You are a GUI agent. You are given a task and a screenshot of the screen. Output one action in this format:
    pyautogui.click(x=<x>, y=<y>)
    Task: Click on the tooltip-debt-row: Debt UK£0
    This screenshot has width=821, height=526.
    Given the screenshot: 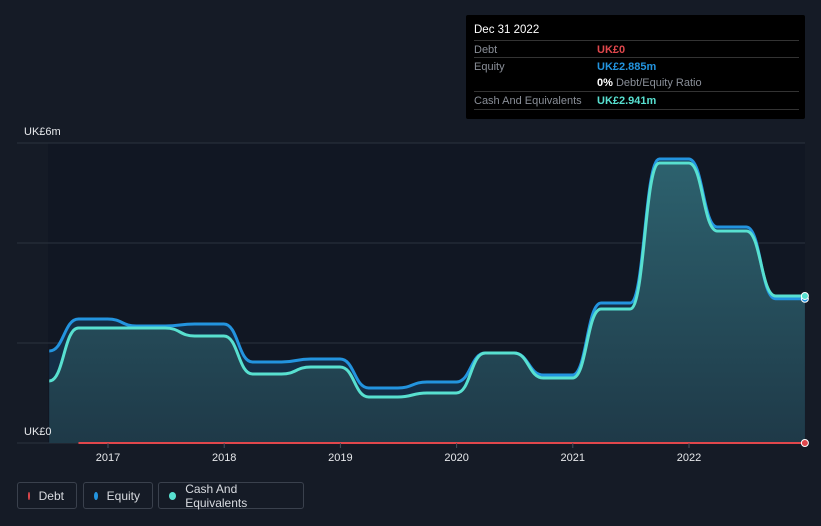 What is the action you would take?
    pyautogui.click(x=636, y=49)
    